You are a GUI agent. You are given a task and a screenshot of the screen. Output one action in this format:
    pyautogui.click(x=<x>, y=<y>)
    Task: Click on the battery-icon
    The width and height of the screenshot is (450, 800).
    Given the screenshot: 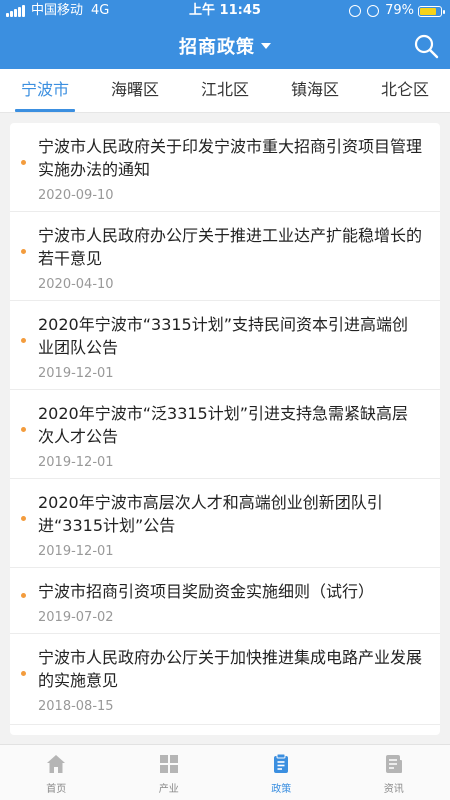 What is the action you would take?
    pyautogui.click(x=431, y=11)
    